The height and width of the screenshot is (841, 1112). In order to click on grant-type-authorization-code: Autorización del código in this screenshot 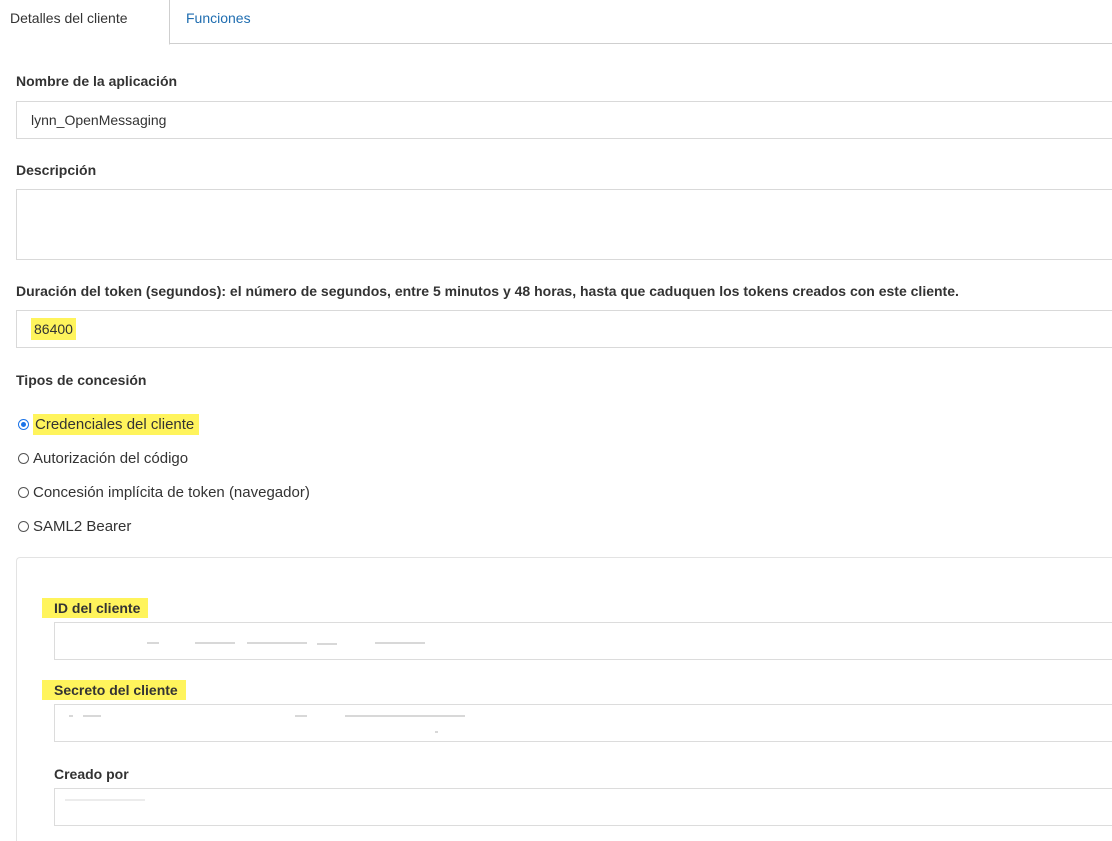, I will do `click(103, 458)`.